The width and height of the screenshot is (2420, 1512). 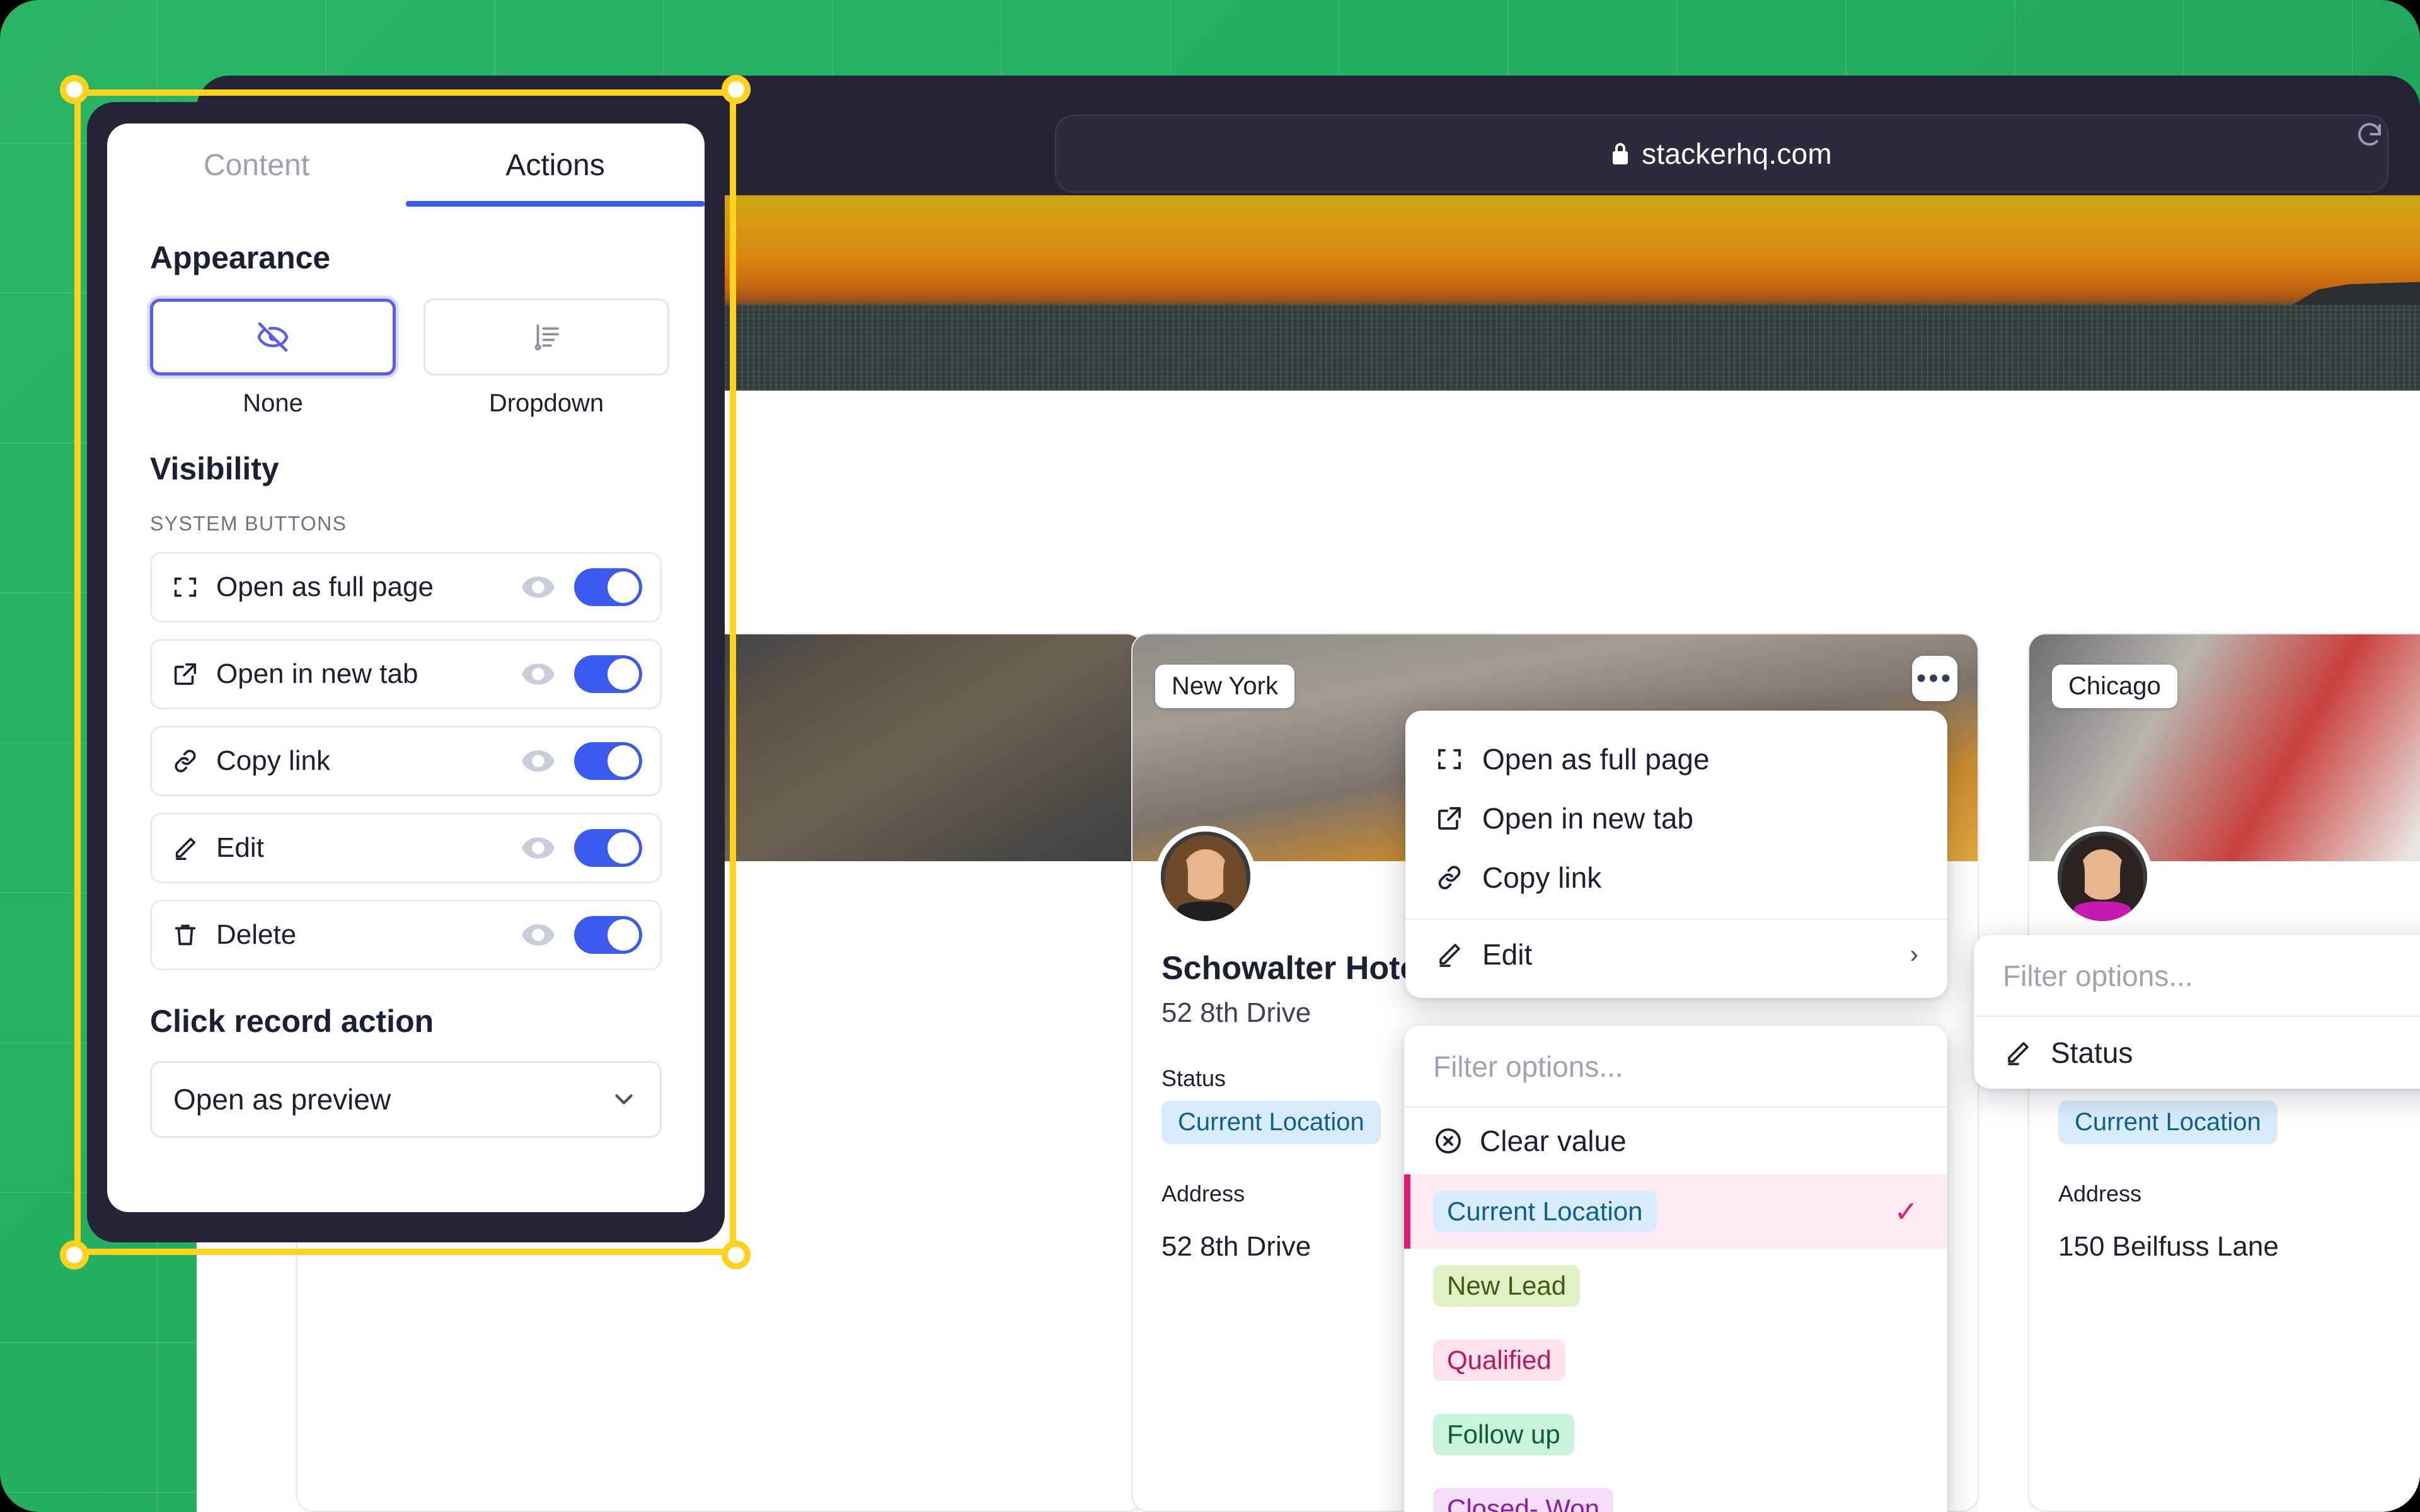 I want to click on chevron-right-icon: ›, so click(x=1914, y=954).